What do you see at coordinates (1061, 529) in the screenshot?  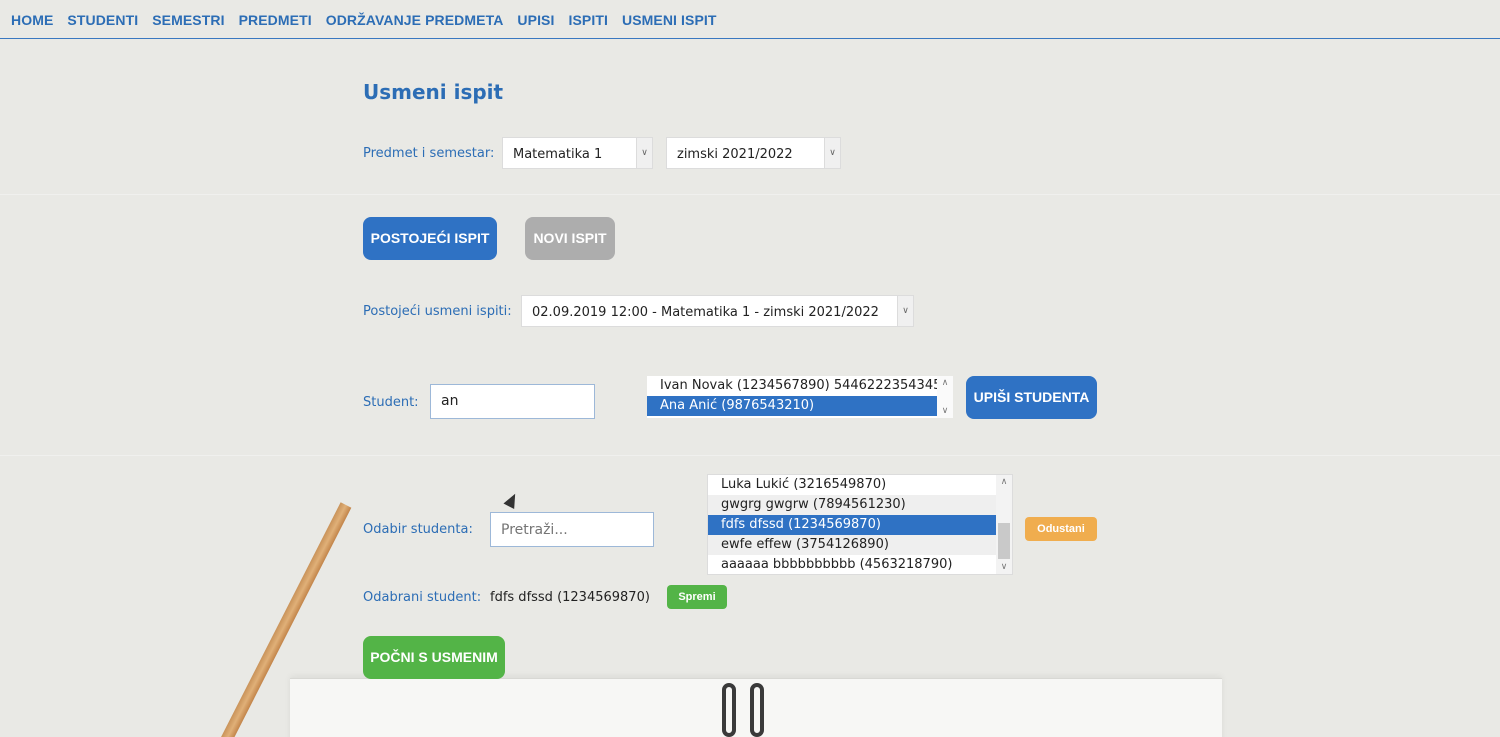 I see `odustani-button: Odustani` at bounding box center [1061, 529].